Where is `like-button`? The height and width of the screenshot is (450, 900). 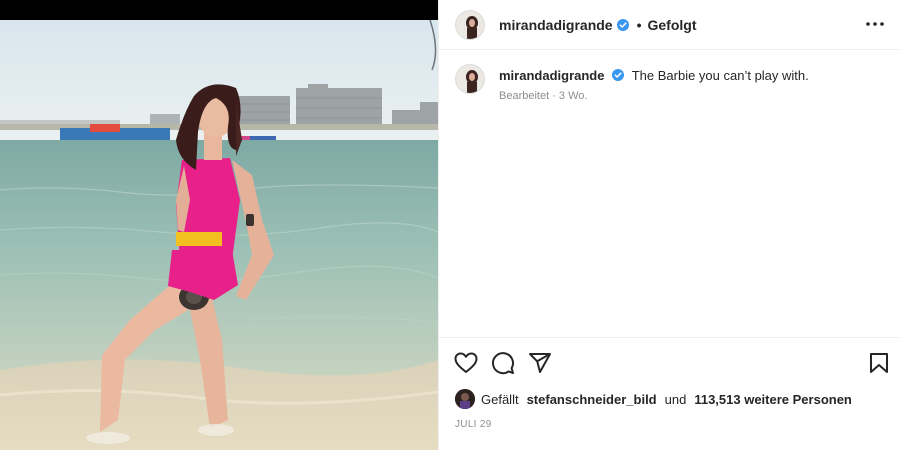 like-button is located at coordinates (466, 363).